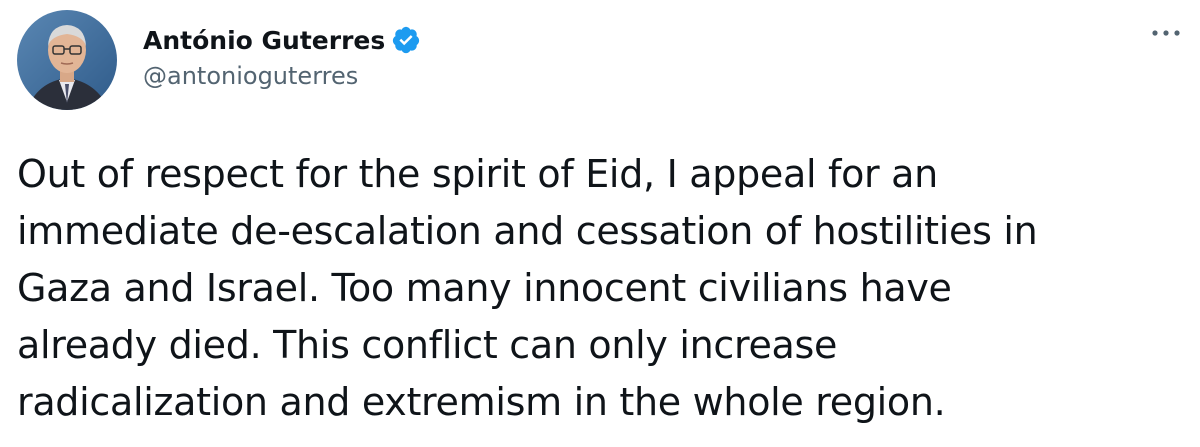  I want to click on more-options-icon, so click(1166, 33).